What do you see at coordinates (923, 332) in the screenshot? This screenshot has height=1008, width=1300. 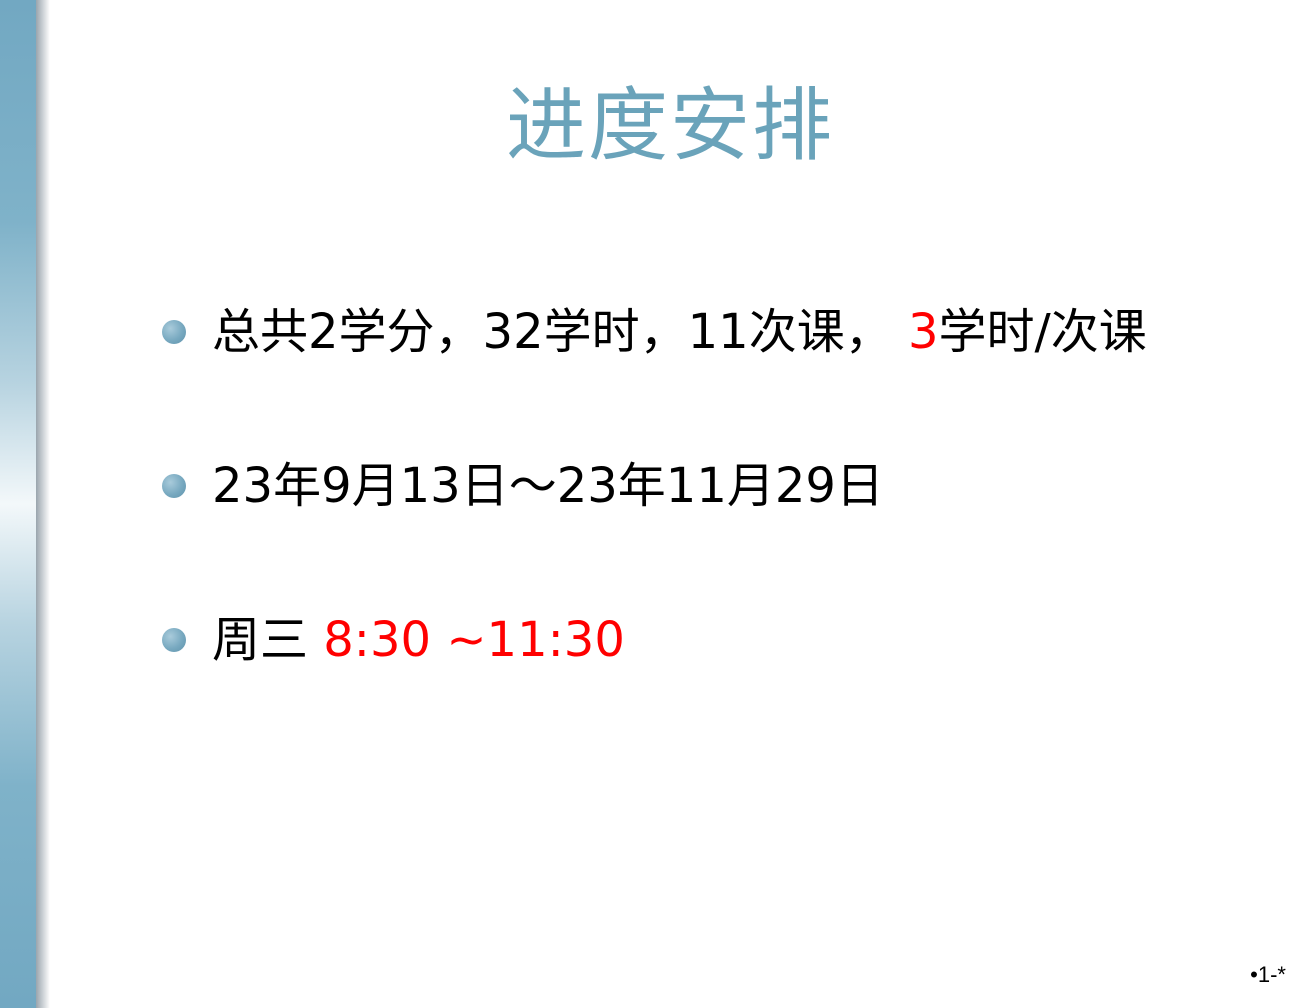 I see `bullet-highlight-segment: 3` at bounding box center [923, 332].